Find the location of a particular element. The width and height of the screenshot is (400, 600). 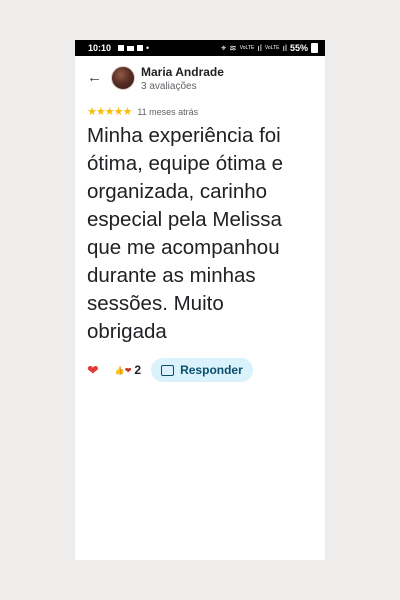

review-date: 11 meses atrás is located at coordinates (168, 111).